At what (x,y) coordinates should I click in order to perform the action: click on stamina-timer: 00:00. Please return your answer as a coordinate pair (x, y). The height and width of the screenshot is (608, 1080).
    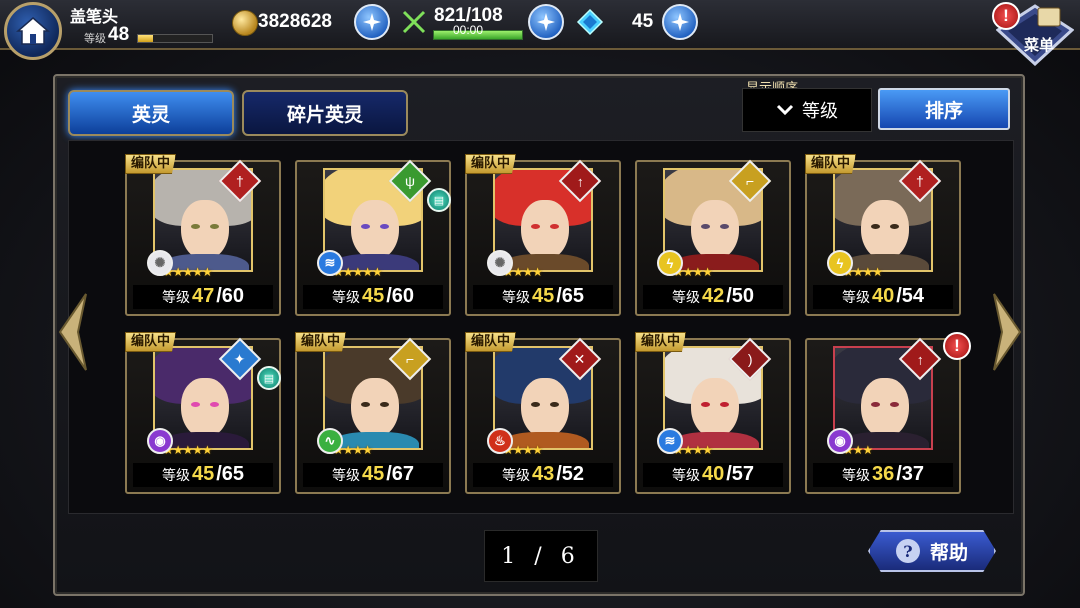
    Looking at the image, I should click on (468, 30).